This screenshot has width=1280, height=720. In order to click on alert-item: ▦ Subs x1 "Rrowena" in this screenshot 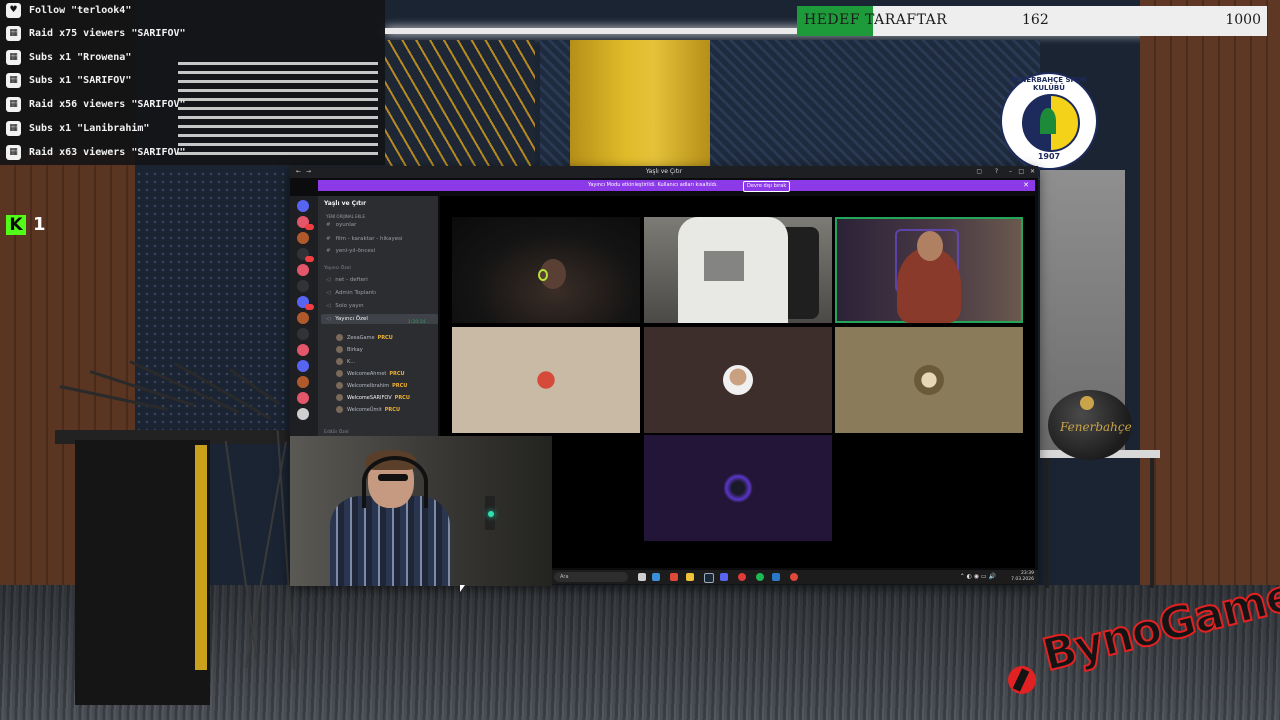, I will do `click(68, 57)`.